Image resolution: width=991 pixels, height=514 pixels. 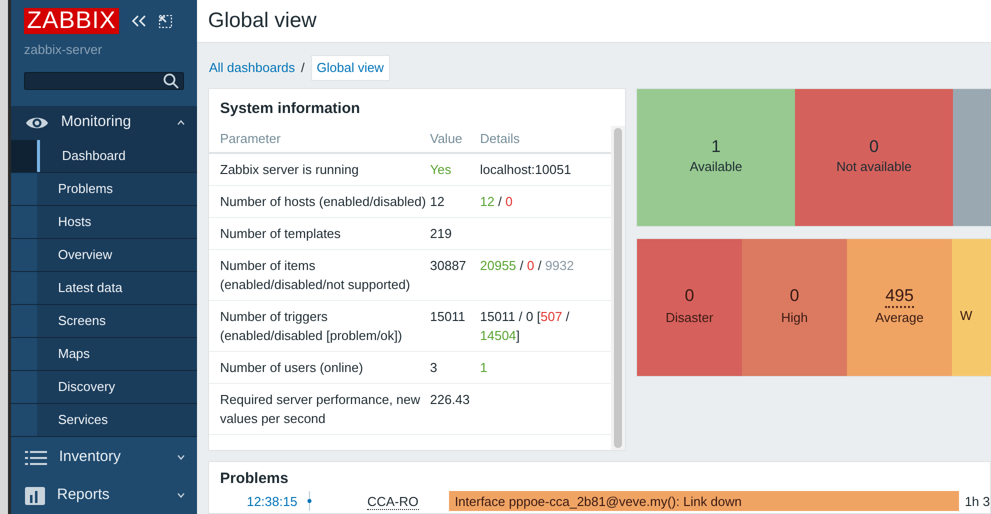 What do you see at coordinates (252, 67) in the screenshot?
I see `breadcrumb-link: All dashboards` at bounding box center [252, 67].